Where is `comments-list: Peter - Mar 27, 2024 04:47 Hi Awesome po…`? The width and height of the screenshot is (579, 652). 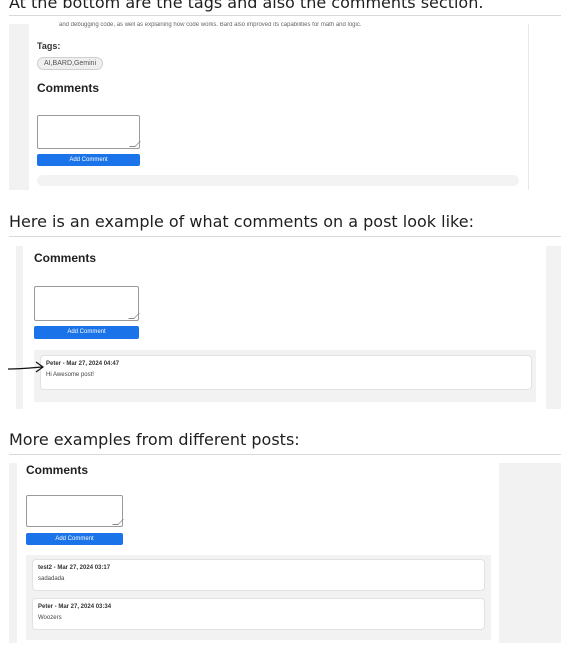
comments-list: Peter - Mar 27, 2024 04:47 Hi Awesome po… is located at coordinates (285, 376).